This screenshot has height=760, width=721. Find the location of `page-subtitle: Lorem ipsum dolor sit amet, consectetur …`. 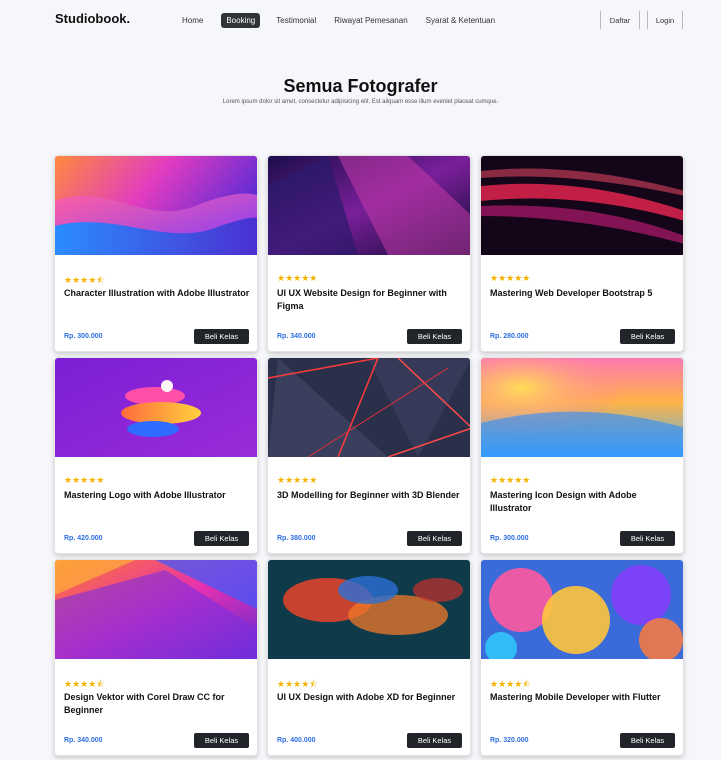

page-subtitle: Lorem ipsum dolor sit amet, consectetur … is located at coordinates (360, 102).